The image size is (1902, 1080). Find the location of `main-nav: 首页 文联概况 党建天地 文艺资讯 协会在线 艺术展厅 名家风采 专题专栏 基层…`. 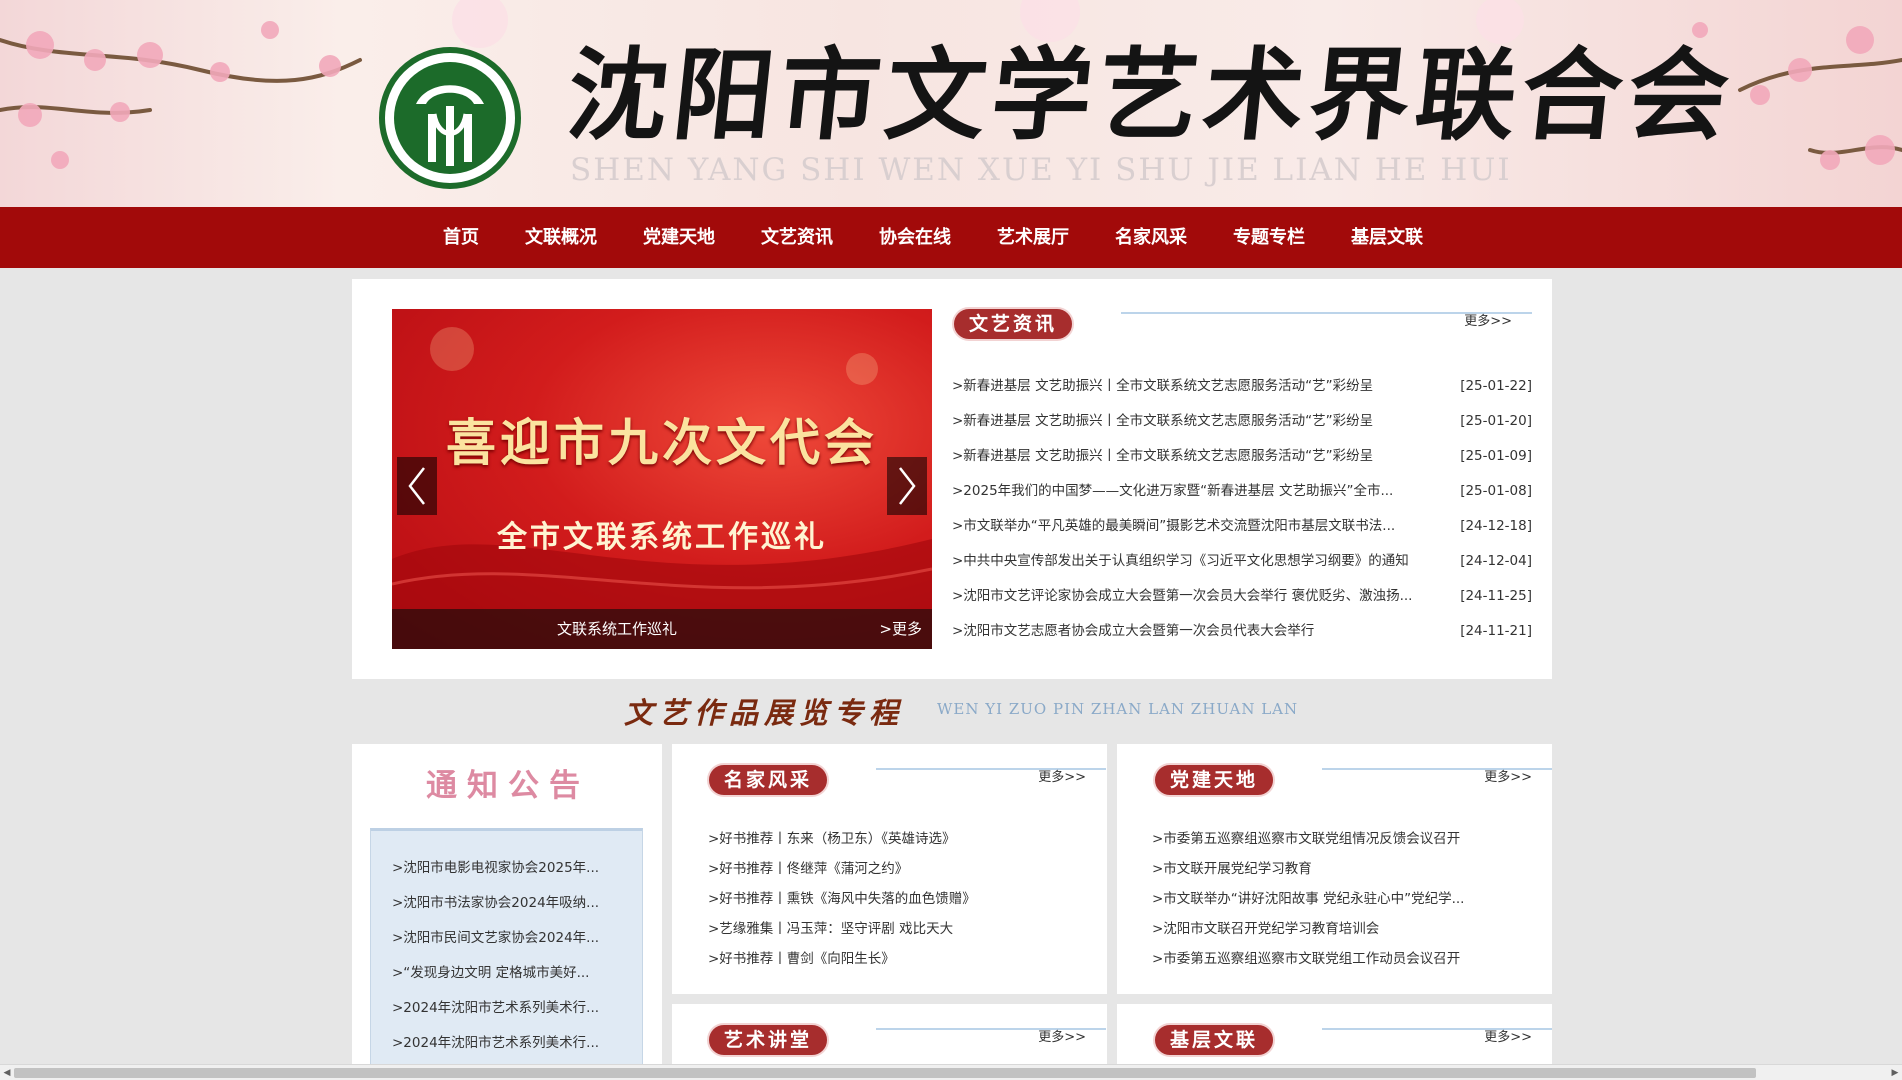

main-nav: 首页 文联概况 党建天地 文艺资讯 协会在线 艺术展厅 名家风采 专题专栏 基层… is located at coordinates (951, 237).